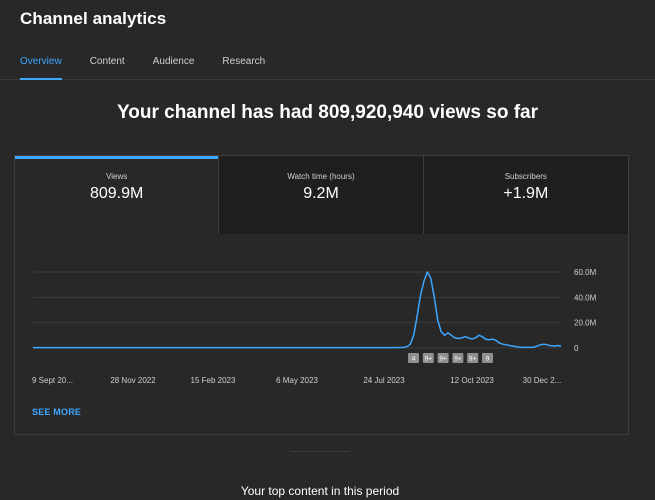 This screenshot has height=500, width=655. I want to click on x-tick-label: 12 Oct 2023, so click(472, 380).